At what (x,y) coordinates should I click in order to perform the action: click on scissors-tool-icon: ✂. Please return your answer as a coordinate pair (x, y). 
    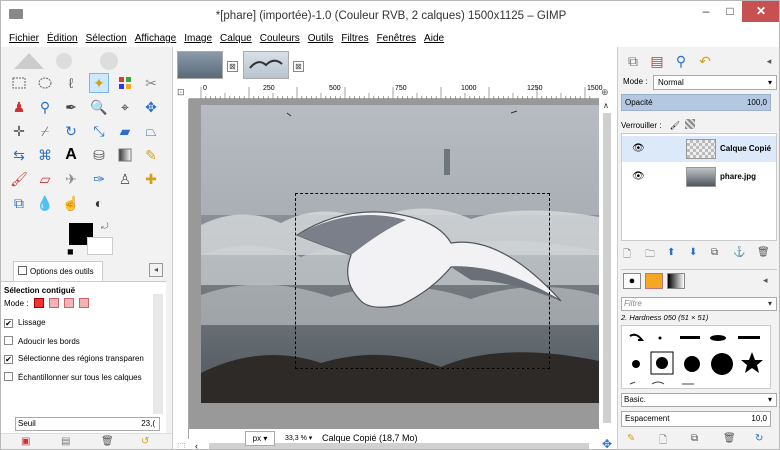
    Looking at the image, I should click on (151, 83).